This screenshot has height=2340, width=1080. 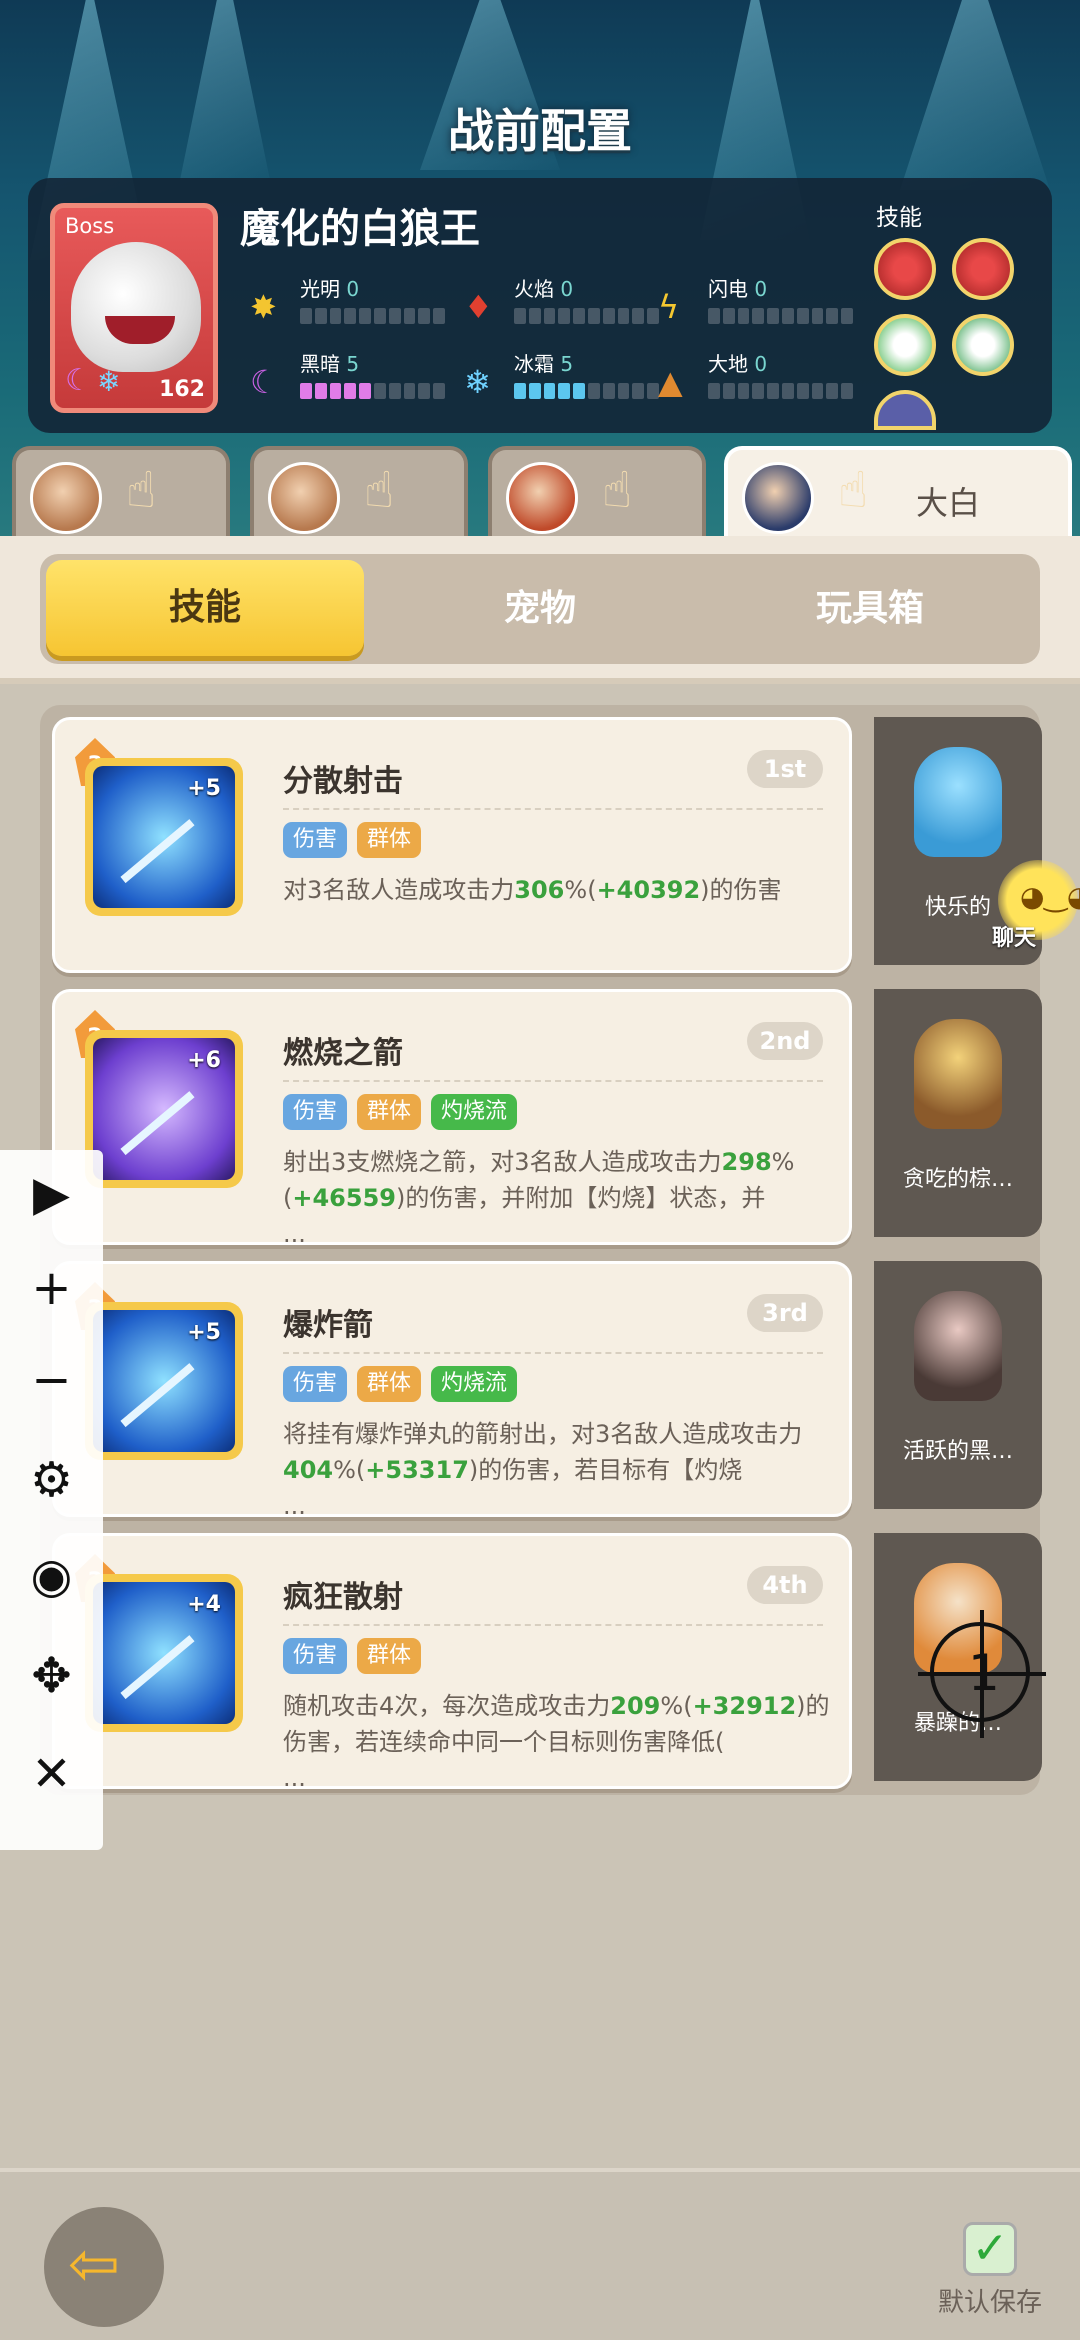 I want to click on target-number: 1, so click(x=984, y=1673).